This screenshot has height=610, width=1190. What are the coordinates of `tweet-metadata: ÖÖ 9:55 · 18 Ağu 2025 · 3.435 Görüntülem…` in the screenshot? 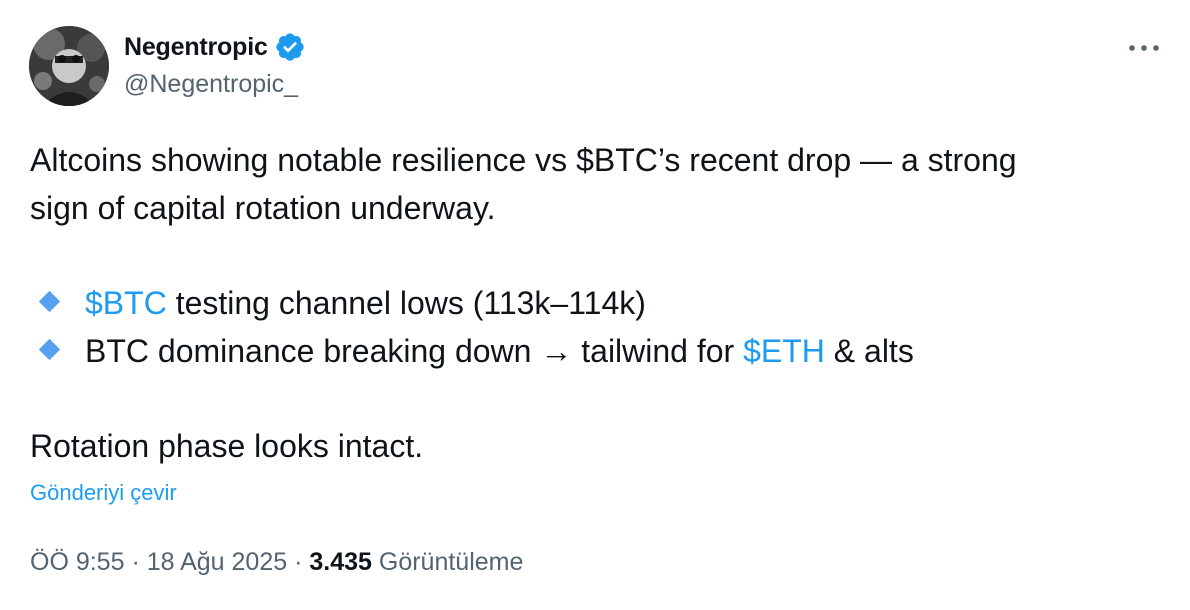 It's located at (276, 562).